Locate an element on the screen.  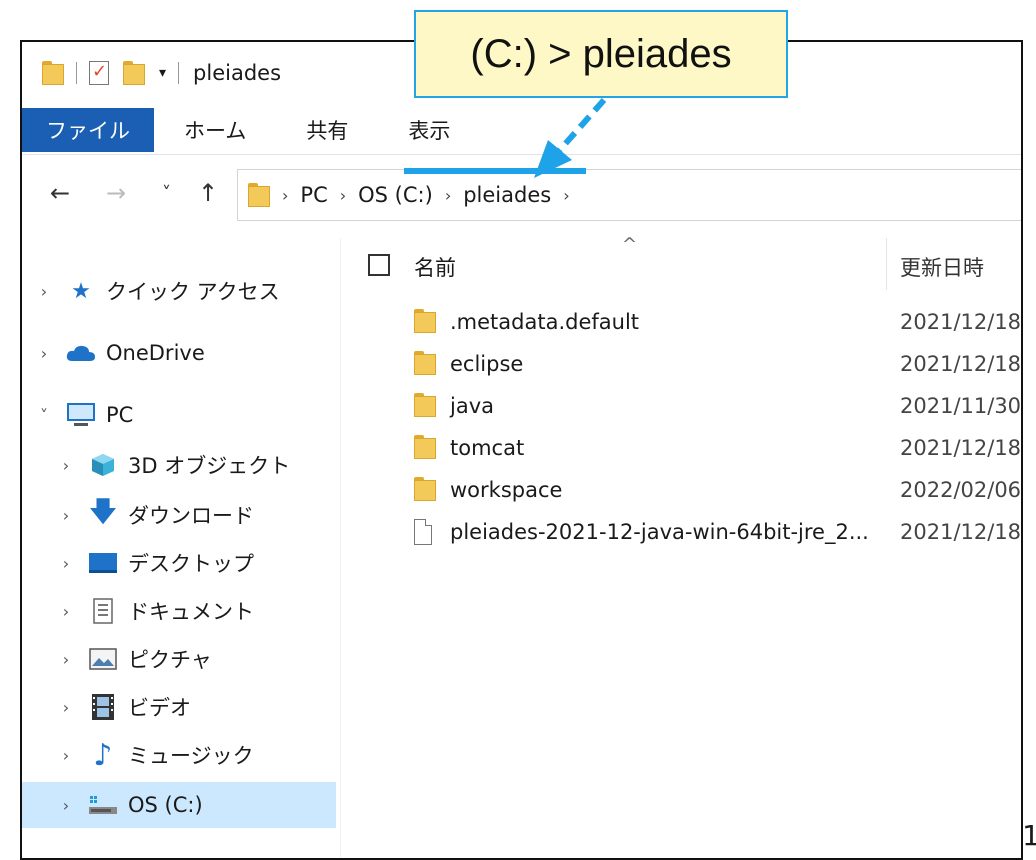
page-number-fragment: 1 is located at coordinates (1029, 835).